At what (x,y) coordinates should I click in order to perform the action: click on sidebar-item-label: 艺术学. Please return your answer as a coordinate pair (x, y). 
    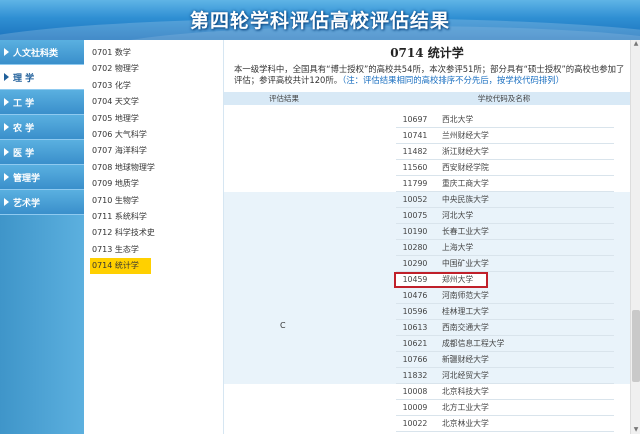
    Looking at the image, I should click on (27, 203).